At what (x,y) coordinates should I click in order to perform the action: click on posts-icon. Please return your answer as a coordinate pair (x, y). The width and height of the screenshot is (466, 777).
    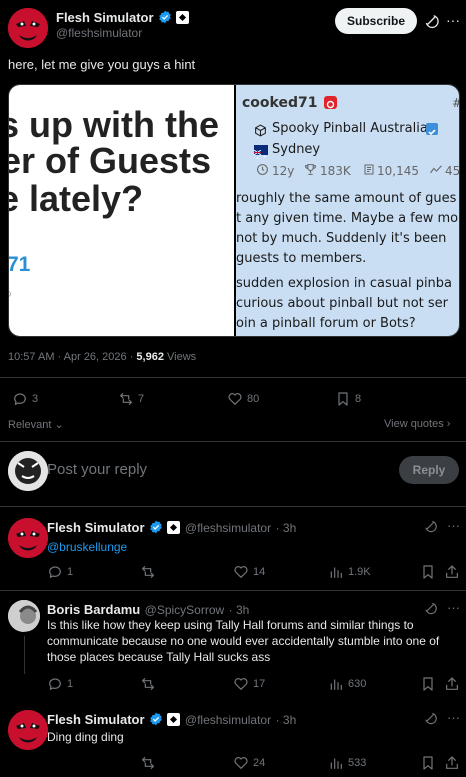
    Looking at the image, I should click on (369, 170).